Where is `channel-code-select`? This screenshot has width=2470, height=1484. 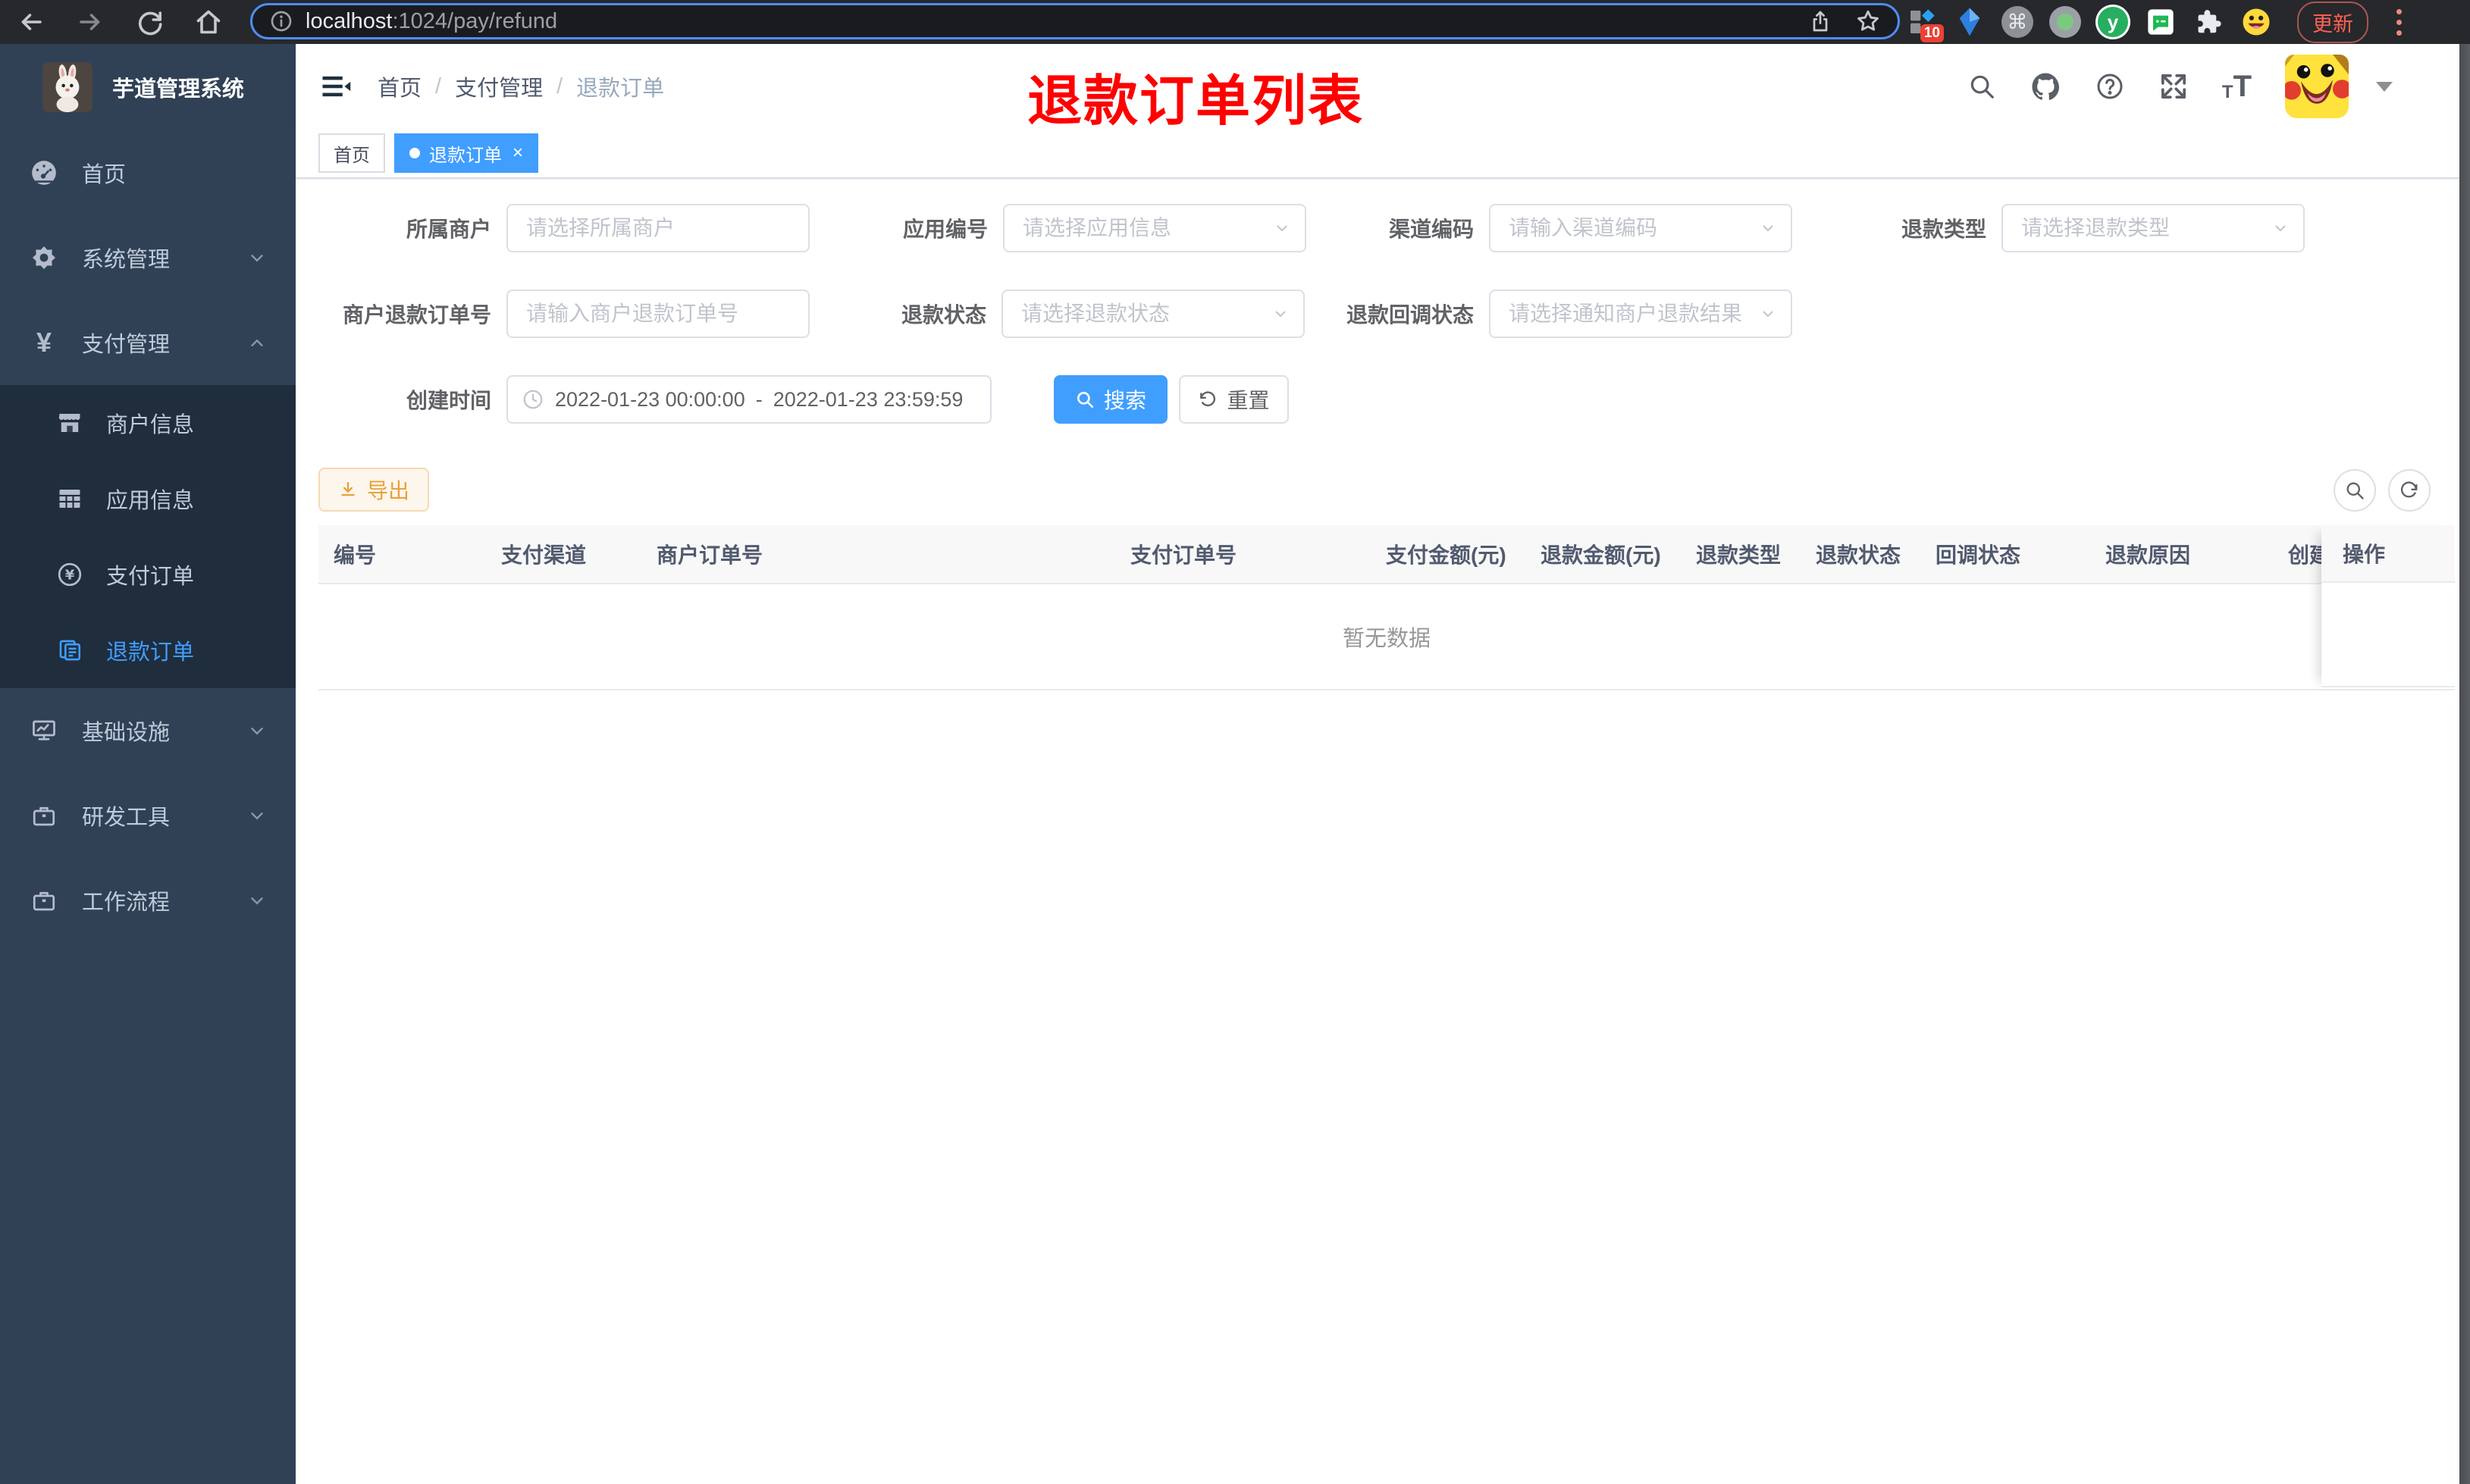
channel-code-select is located at coordinates (1640, 228).